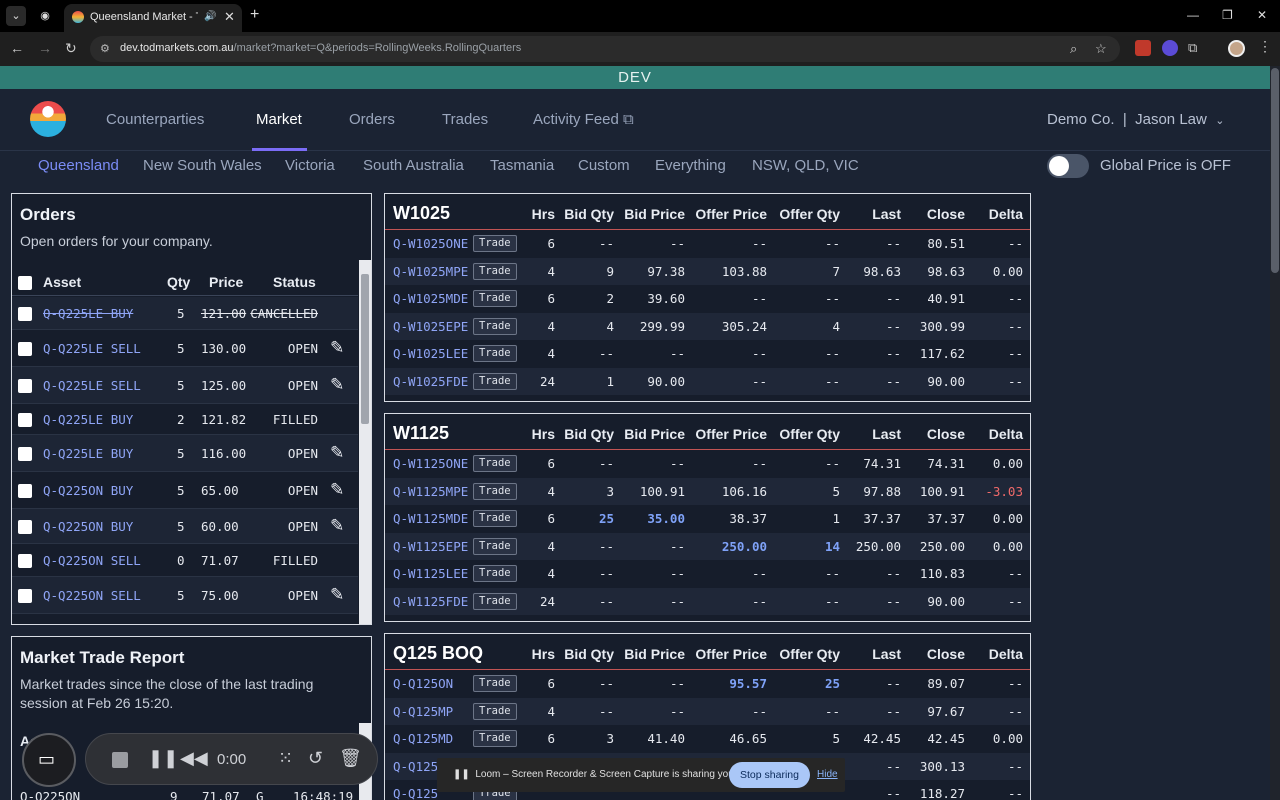 The width and height of the screenshot is (1280, 800). What do you see at coordinates (1135, 119) in the screenshot?
I see `user-menu: Demo Co. | Jason Law ⌄` at bounding box center [1135, 119].